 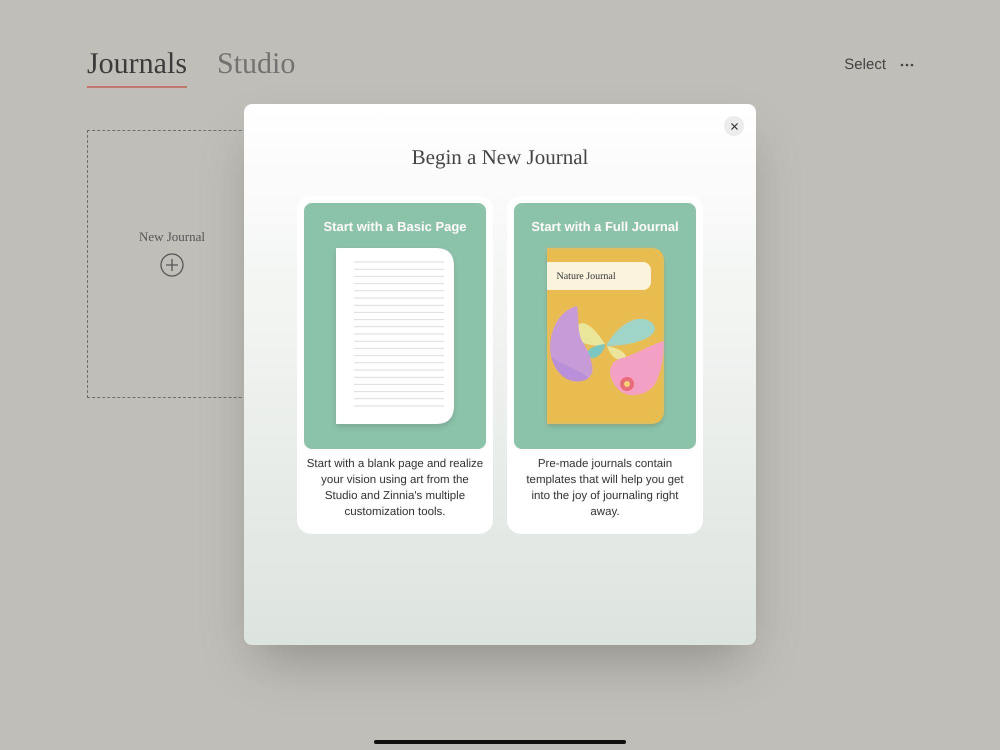 I want to click on new-journal-label: New Journal, so click(x=172, y=237).